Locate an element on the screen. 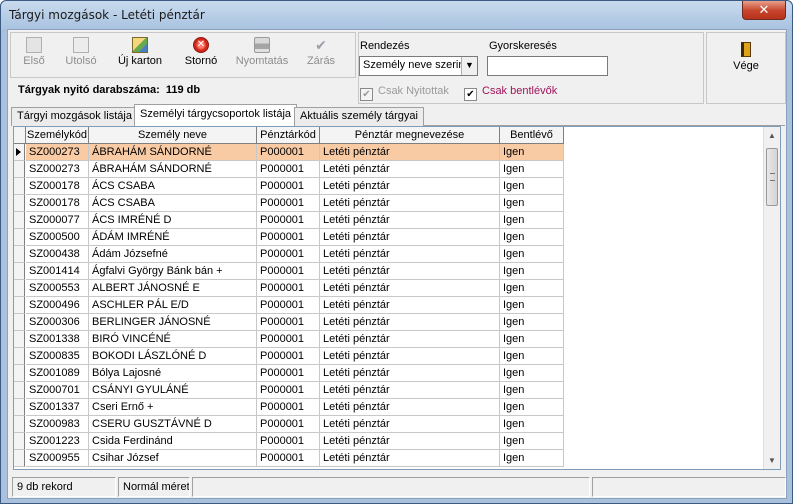 Image resolution: width=793 pixels, height=504 pixels. cell-person-name: BIRÓ VINCÉNÉ is located at coordinates (173, 339).